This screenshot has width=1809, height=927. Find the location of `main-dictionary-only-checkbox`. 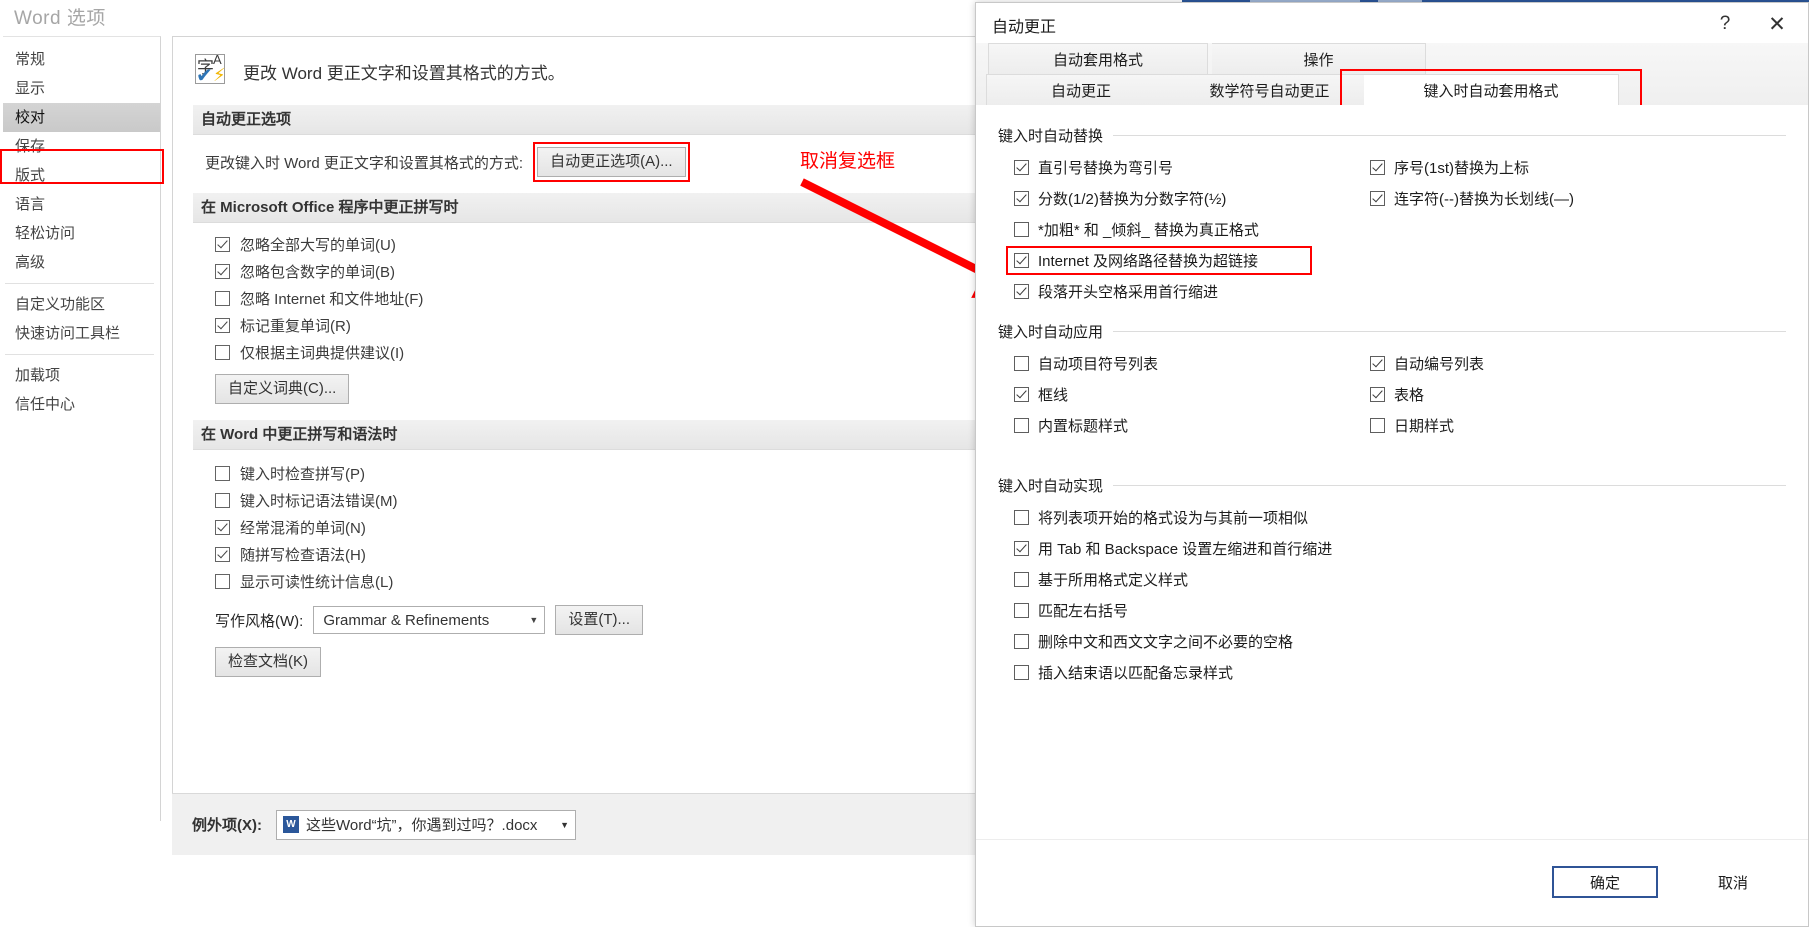

main-dictionary-only-checkbox is located at coordinates (222, 352).